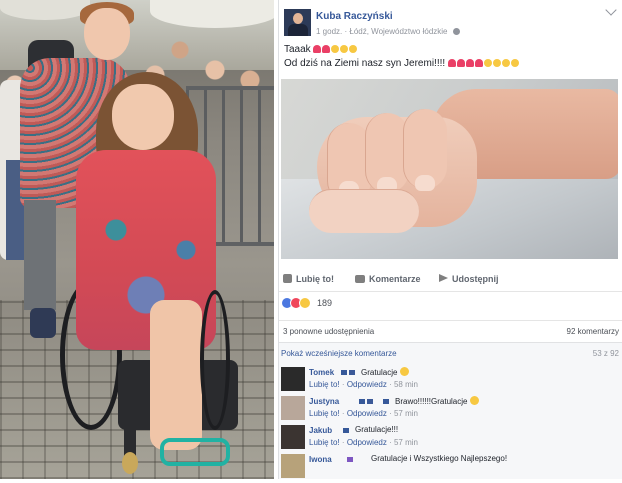 The width and height of the screenshot is (622, 483). I want to click on comment-time: 58 min, so click(405, 384).